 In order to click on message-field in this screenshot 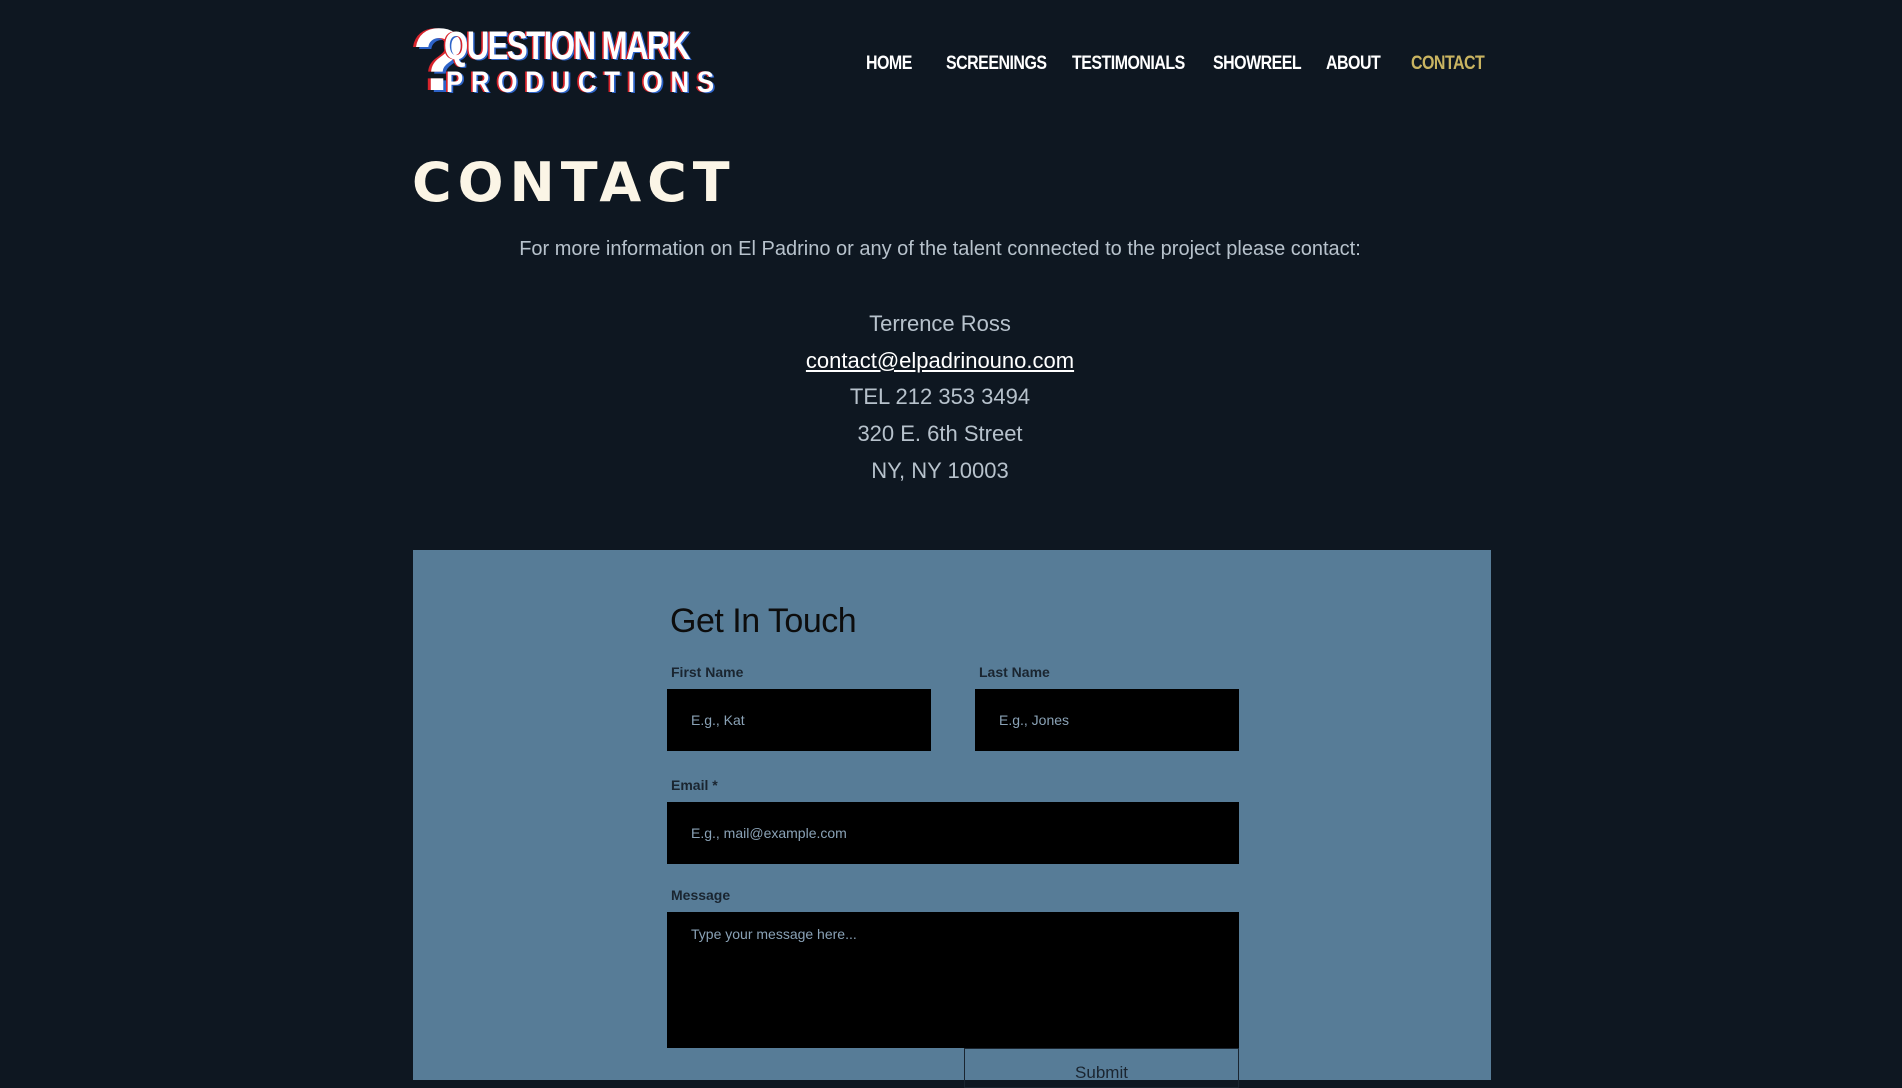, I will do `click(953, 980)`.